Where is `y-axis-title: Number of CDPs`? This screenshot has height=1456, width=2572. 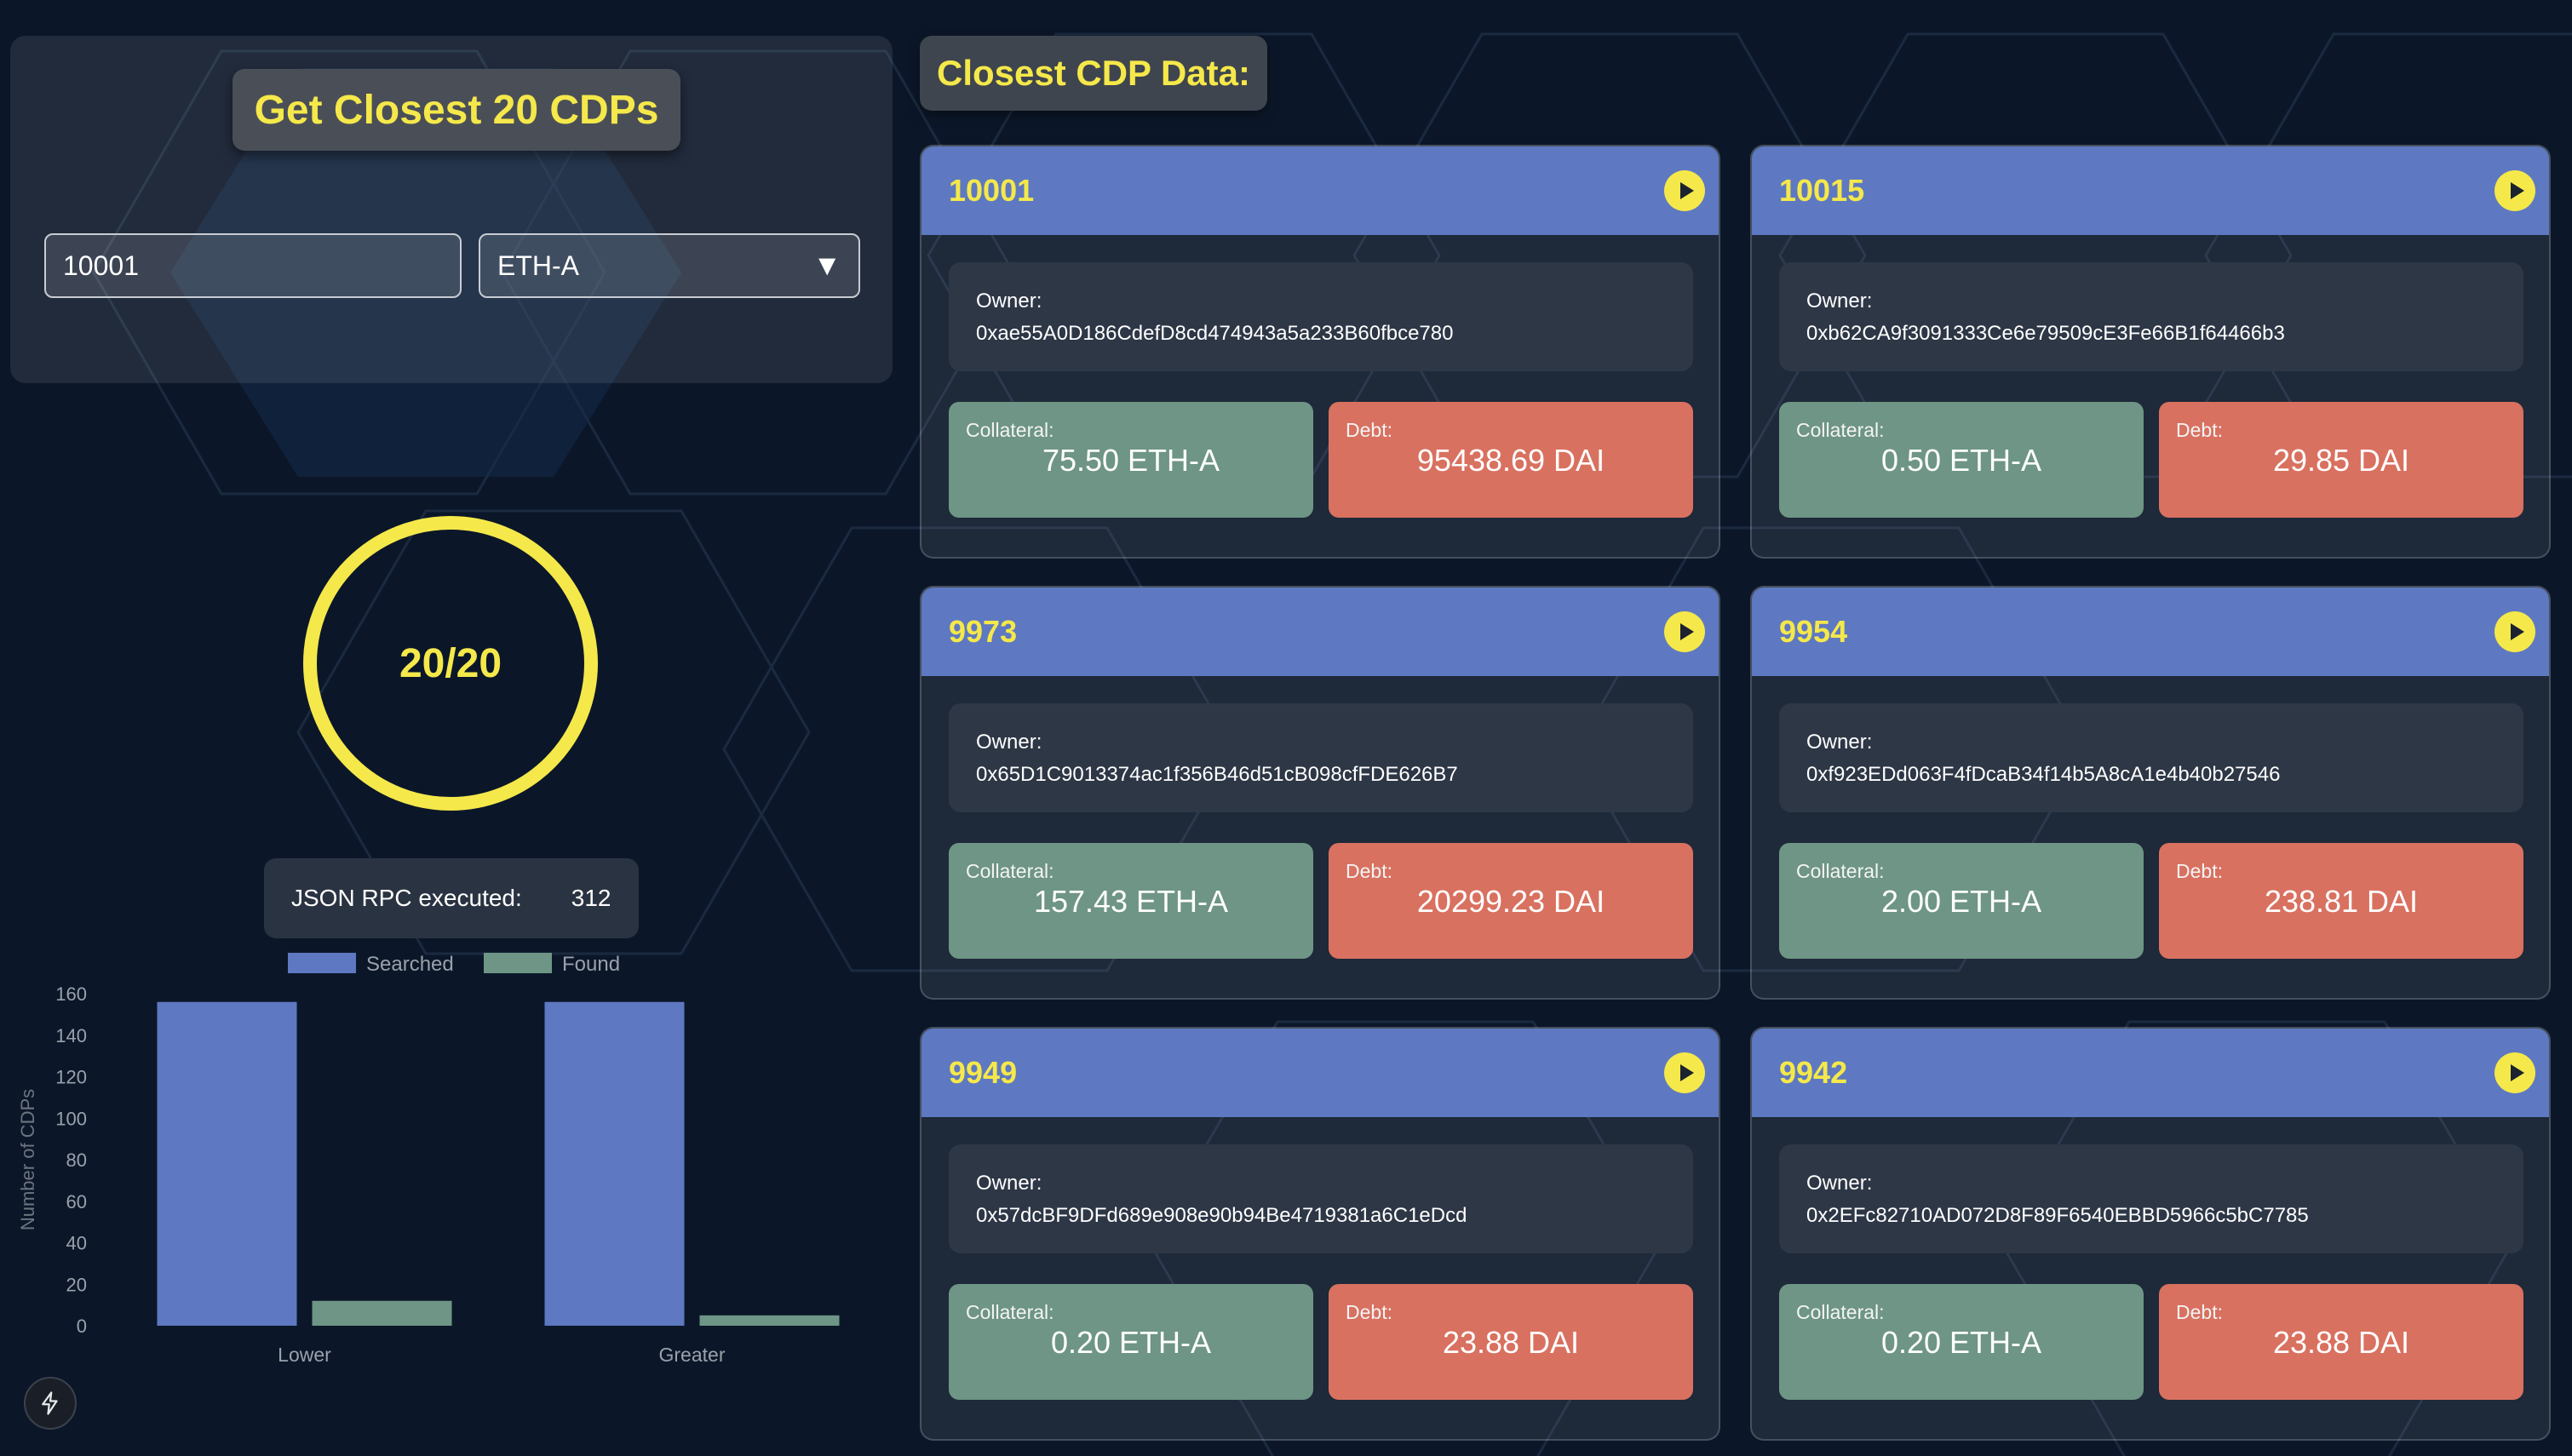
y-axis-title: Number of CDPs is located at coordinates (27, 1159).